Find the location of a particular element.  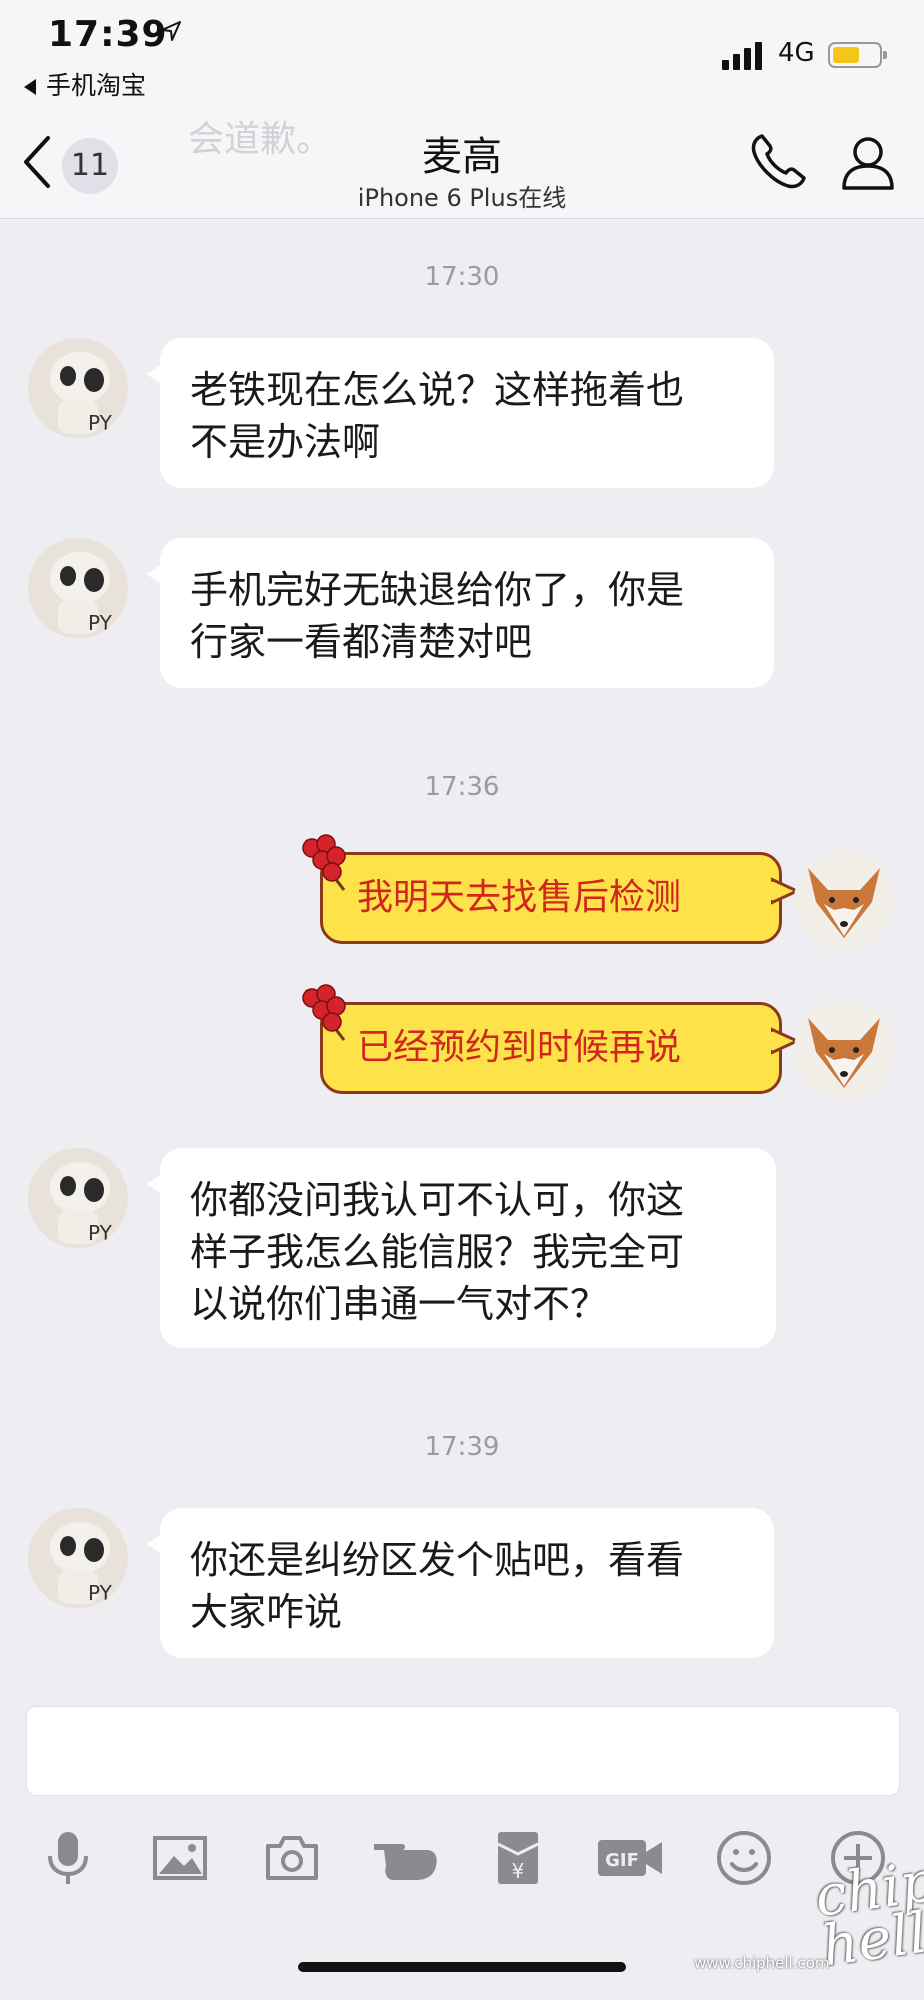

microphone-icon is located at coordinates (68, 1858).